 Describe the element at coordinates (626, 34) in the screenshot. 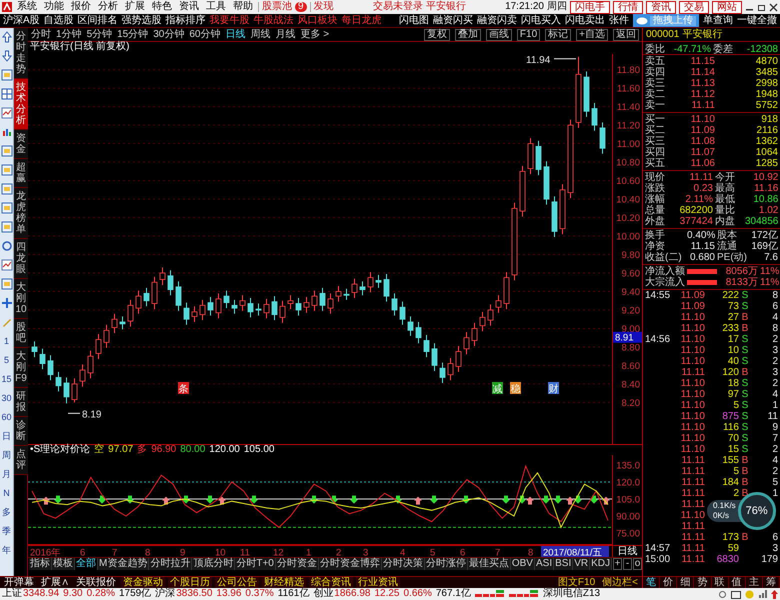

I see `chart-action-button: 返回` at that location.